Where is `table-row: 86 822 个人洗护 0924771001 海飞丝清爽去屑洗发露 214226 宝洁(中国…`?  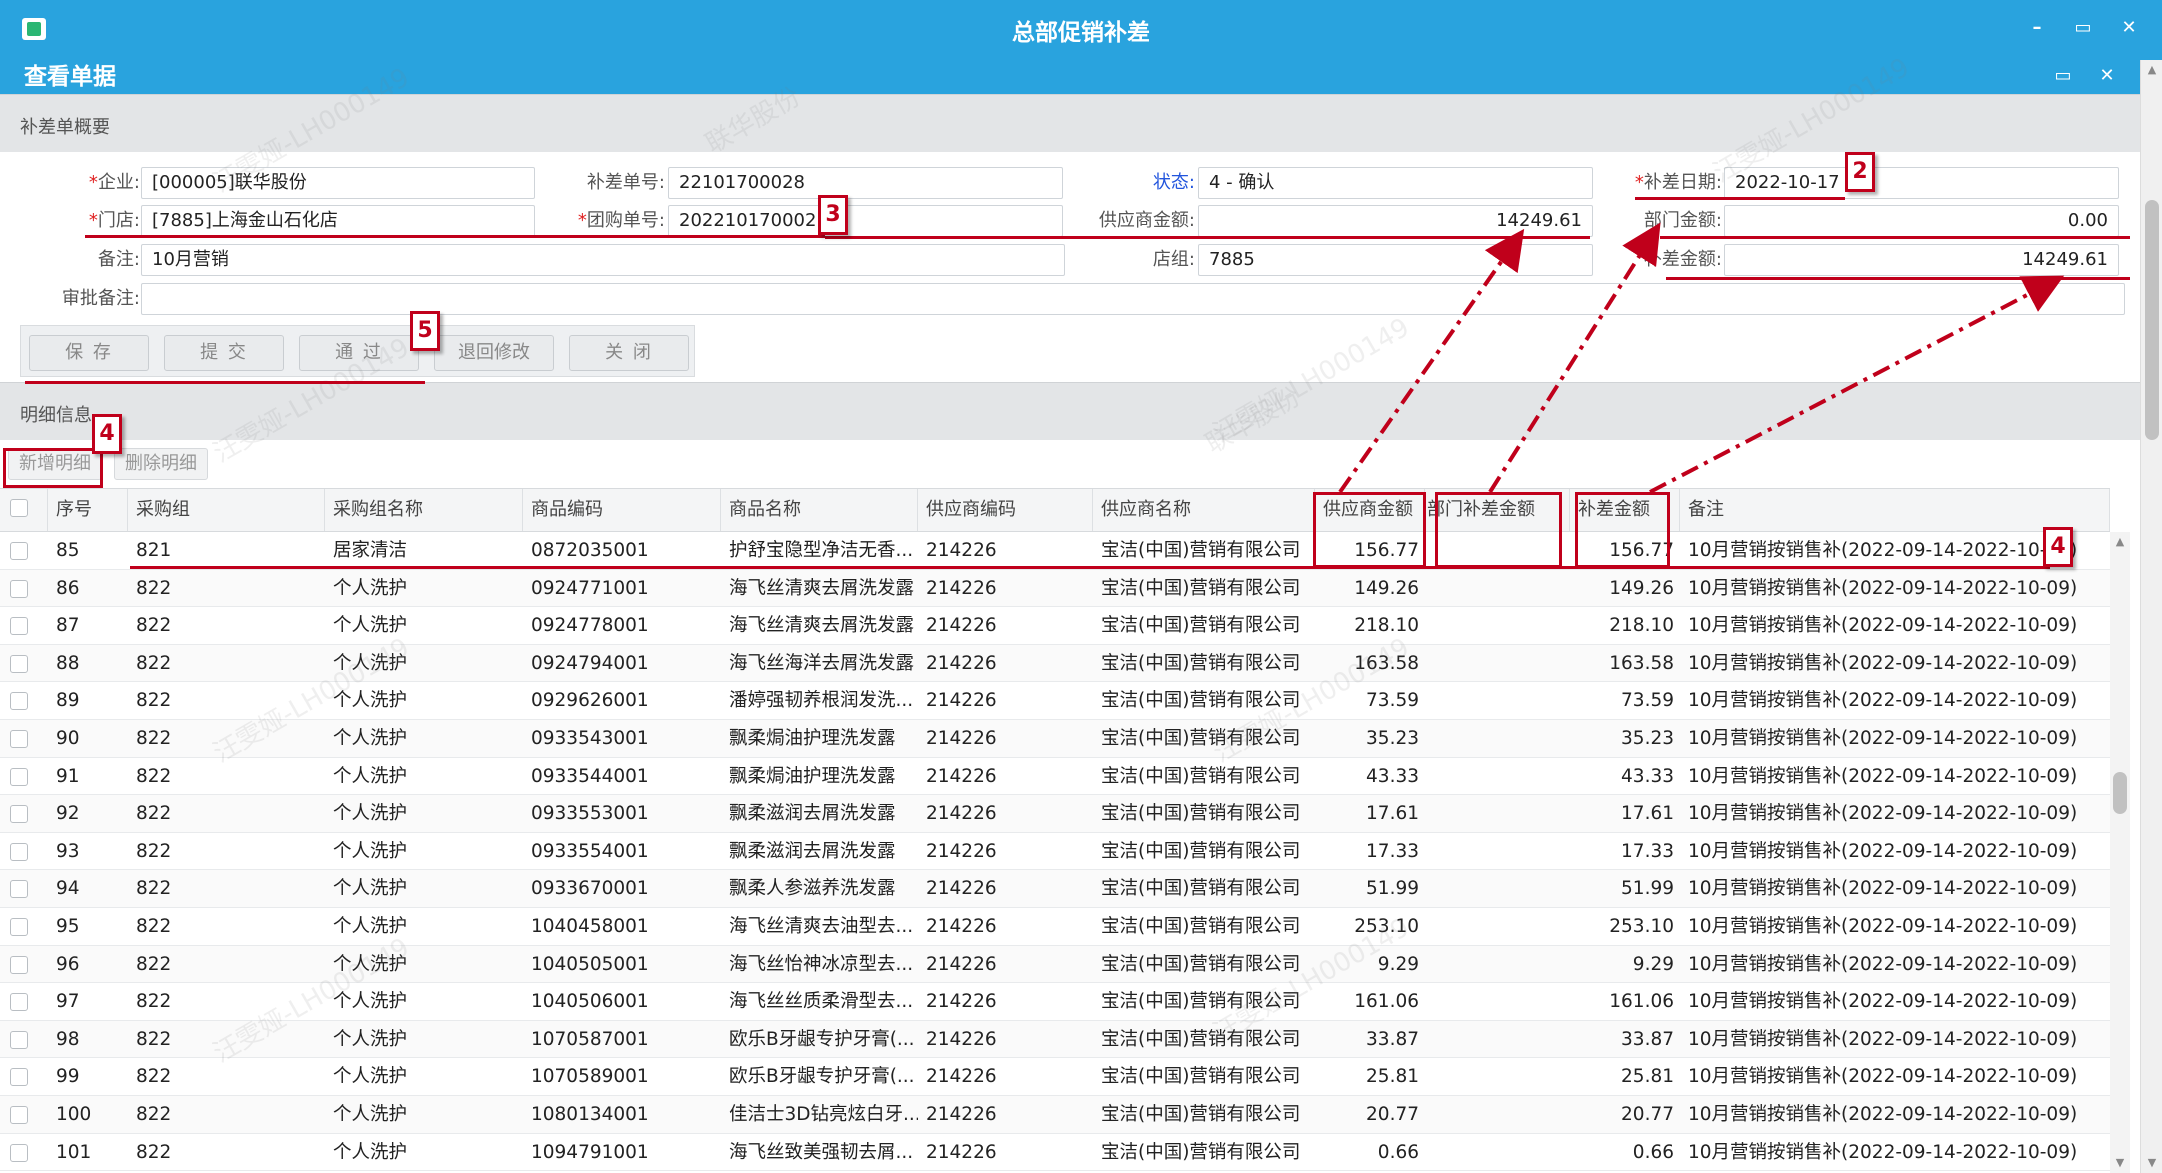 table-row: 86 822 个人洗护 0924771001 海飞丝清爽去屑洗发露 214226 宝洁(中国… is located at coordinates (1055, 588).